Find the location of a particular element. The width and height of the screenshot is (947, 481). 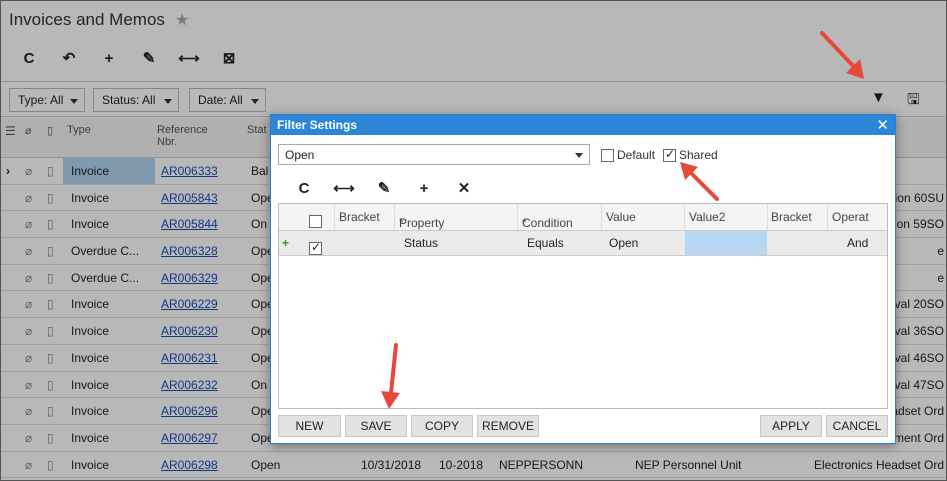

col-value: Value is located at coordinates (621, 217).